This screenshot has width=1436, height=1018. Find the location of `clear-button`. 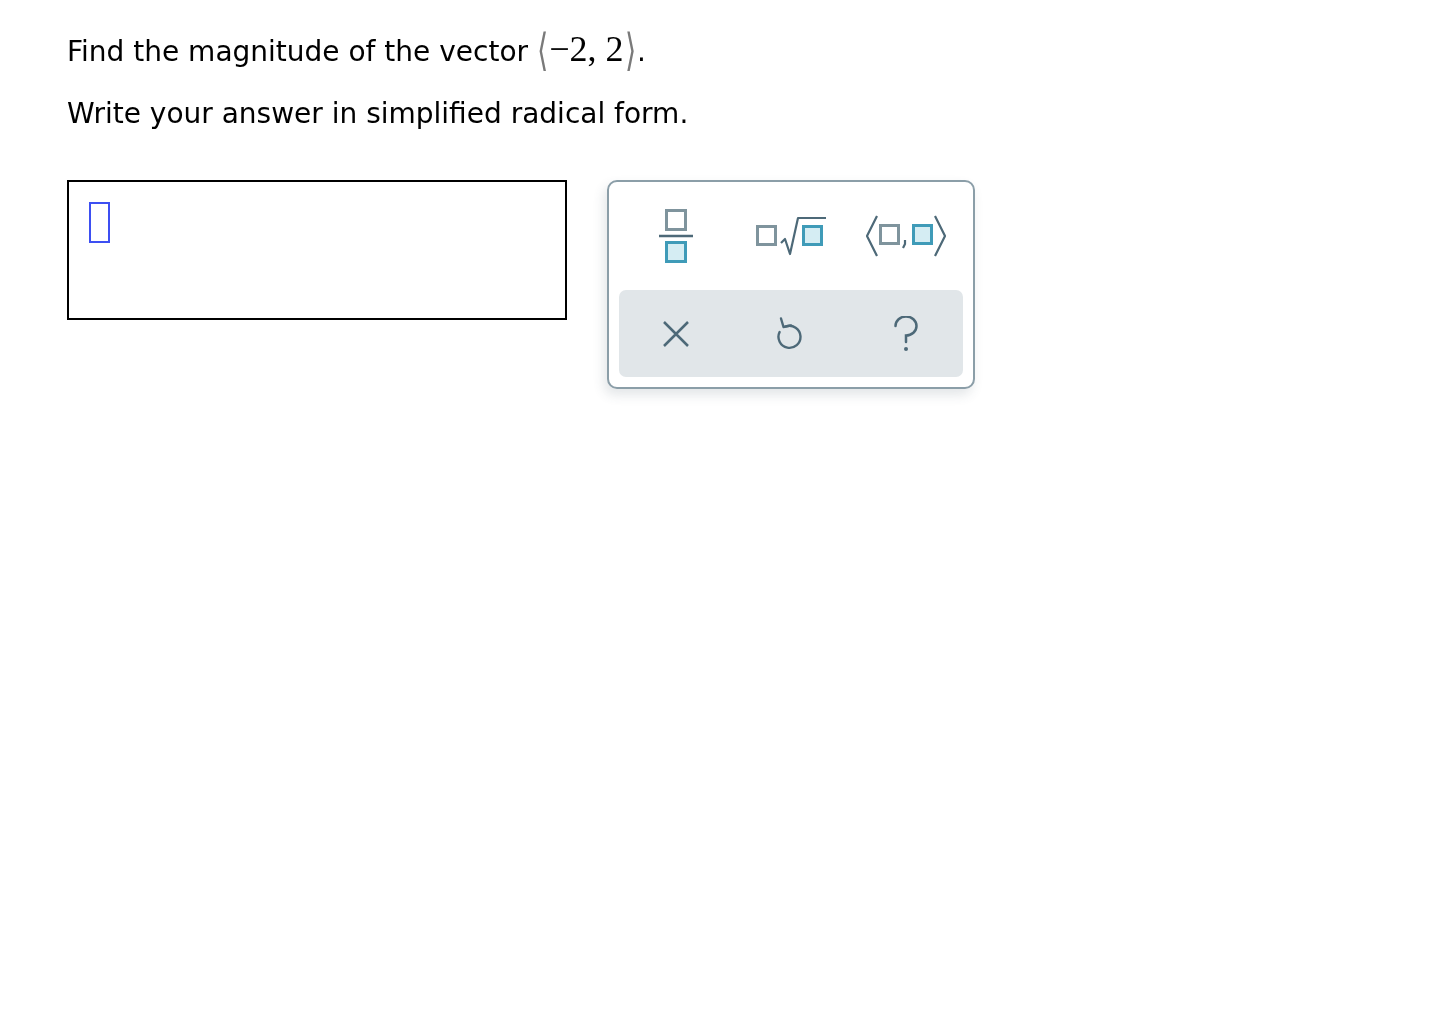

clear-button is located at coordinates (676, 333).